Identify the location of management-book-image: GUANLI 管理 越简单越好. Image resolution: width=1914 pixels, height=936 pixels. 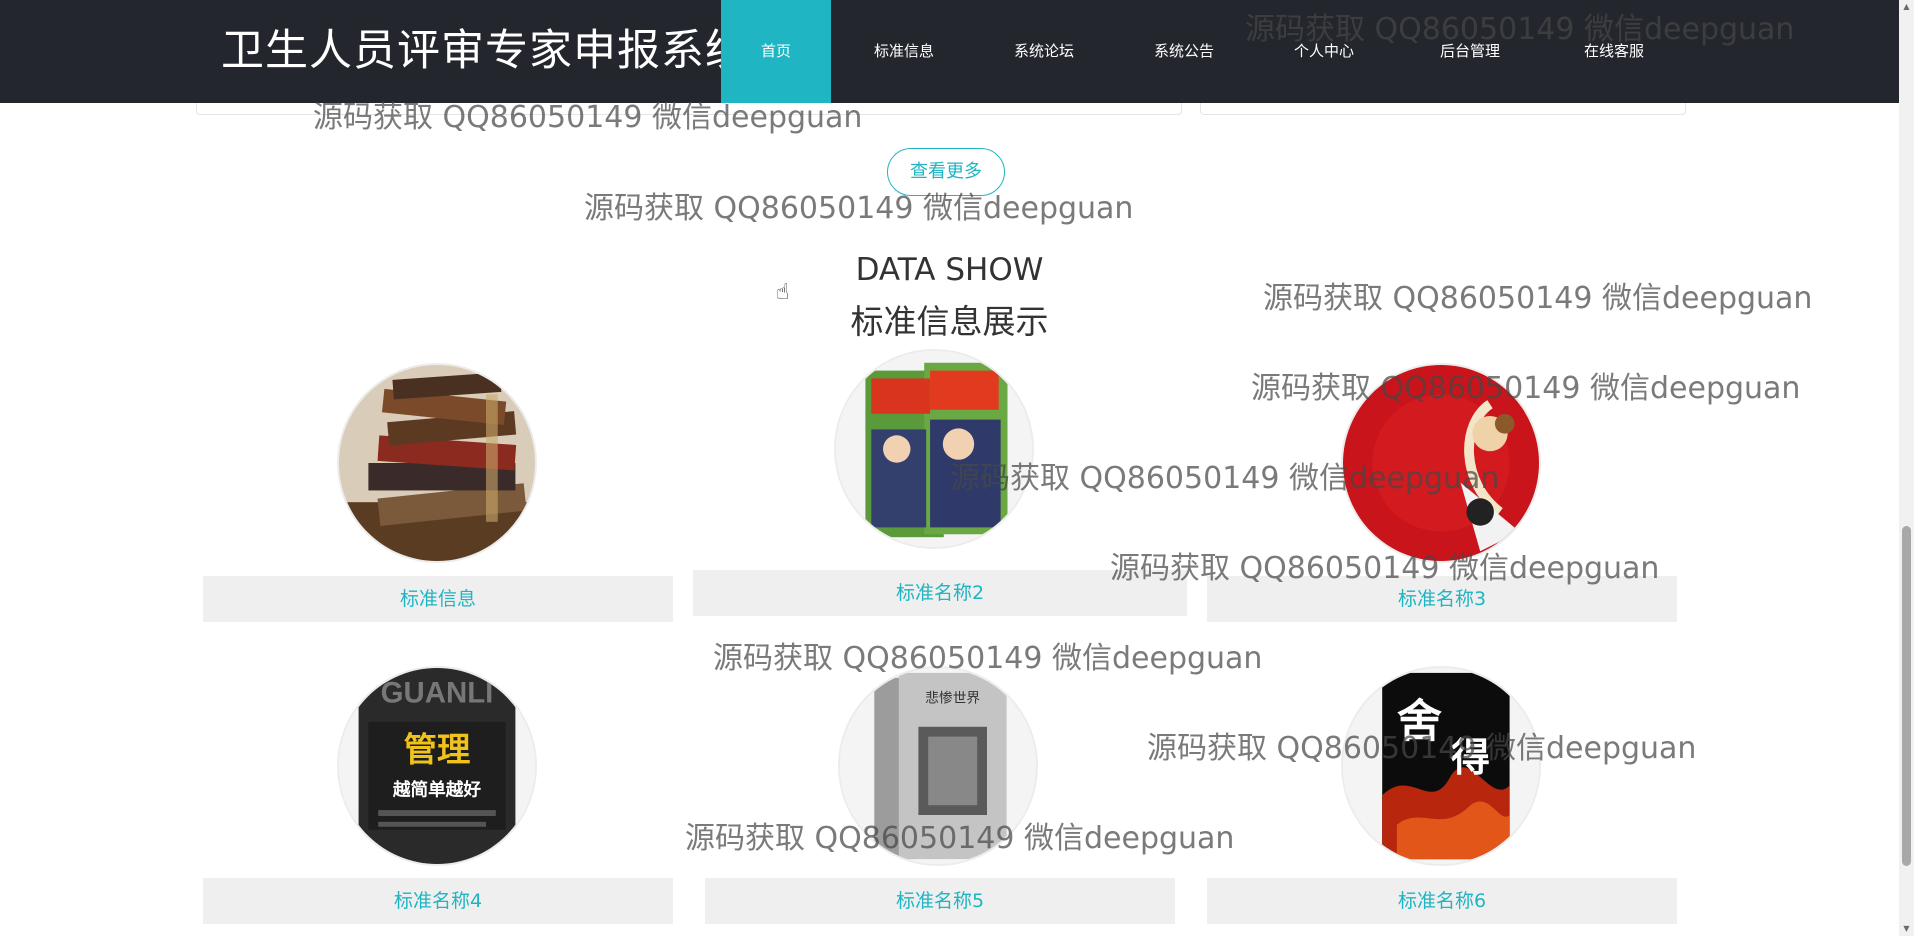
(437, 766).